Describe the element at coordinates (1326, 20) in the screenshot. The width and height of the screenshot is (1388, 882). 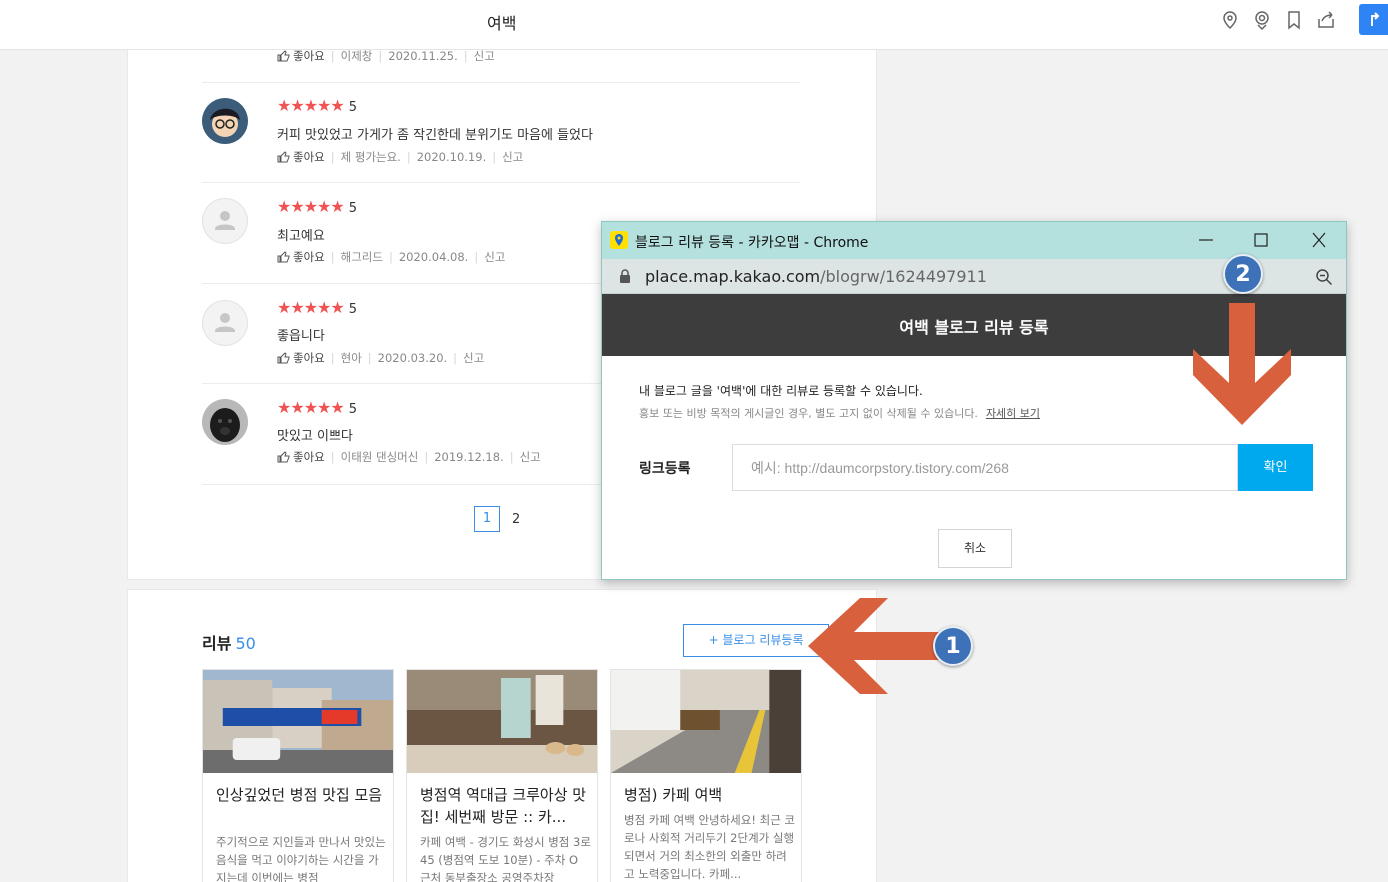
I see `share-icon` at that location.